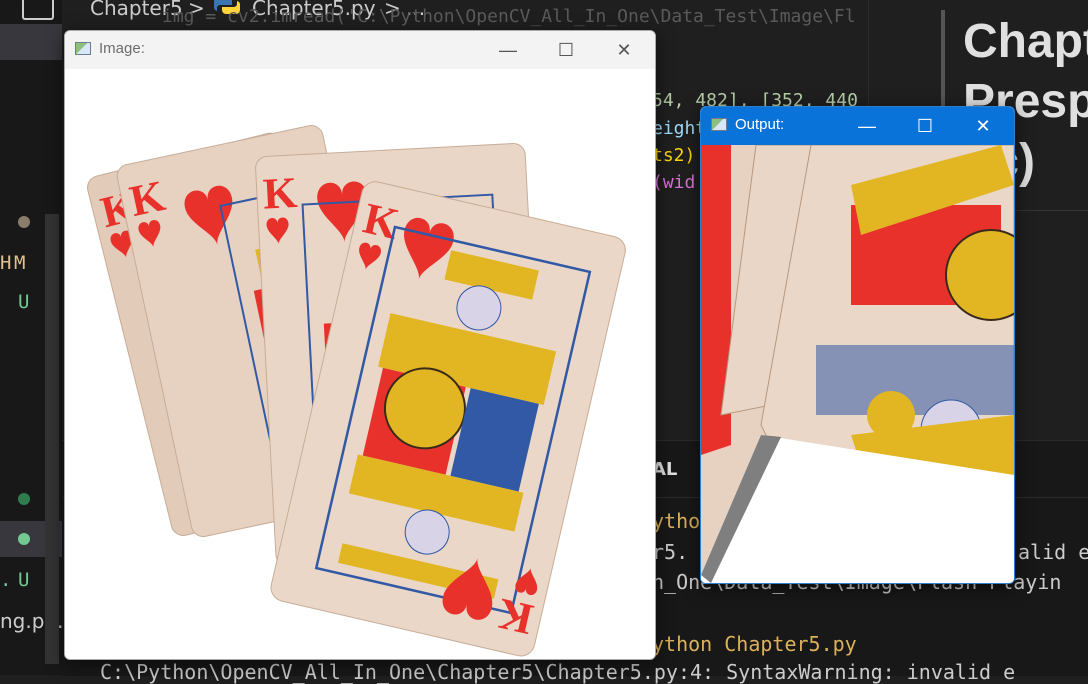  What do you see at coordinates (679, 128) in the screenshot?
I see `code-line: eight` at bounding box center [679, 128].